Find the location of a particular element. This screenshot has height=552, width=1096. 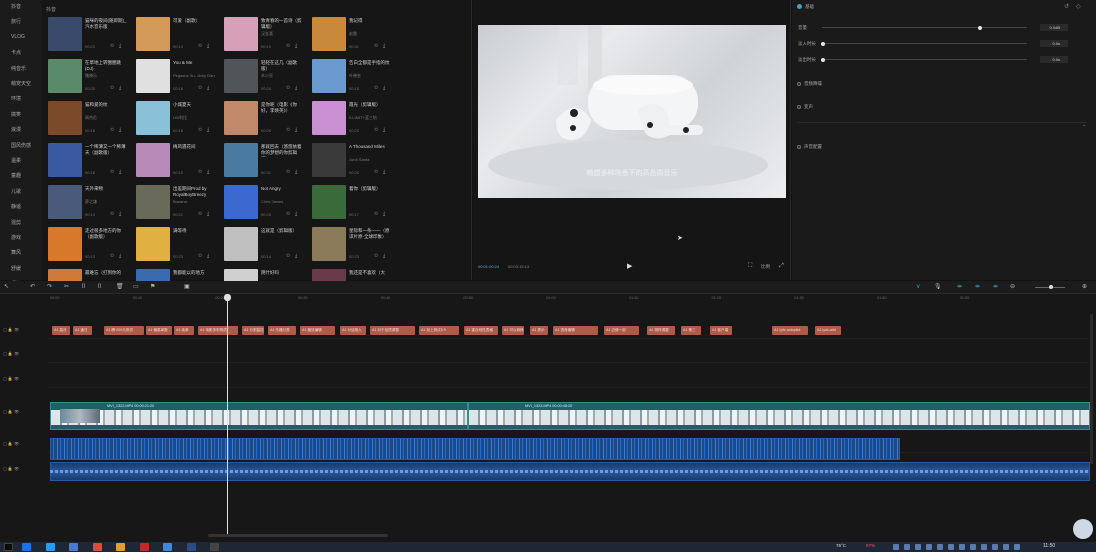

music-card: 满等待 00:23 ✩ ⤓ is located at coordinates (174, 244).